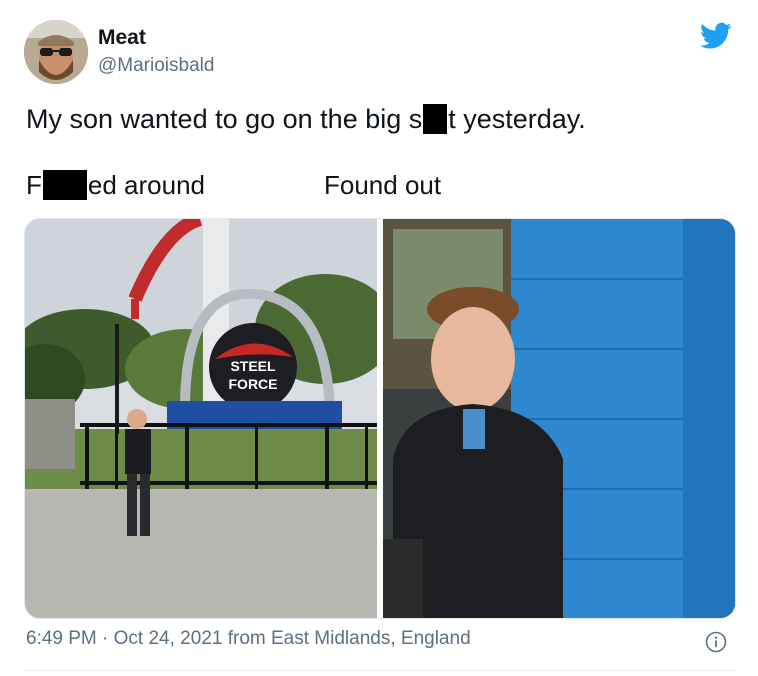 This screenshot has height=676, width=758. Describe the element at coordinates (156, 66) in the screenshot. I see `user-handle: @Marioisbald` at that location.